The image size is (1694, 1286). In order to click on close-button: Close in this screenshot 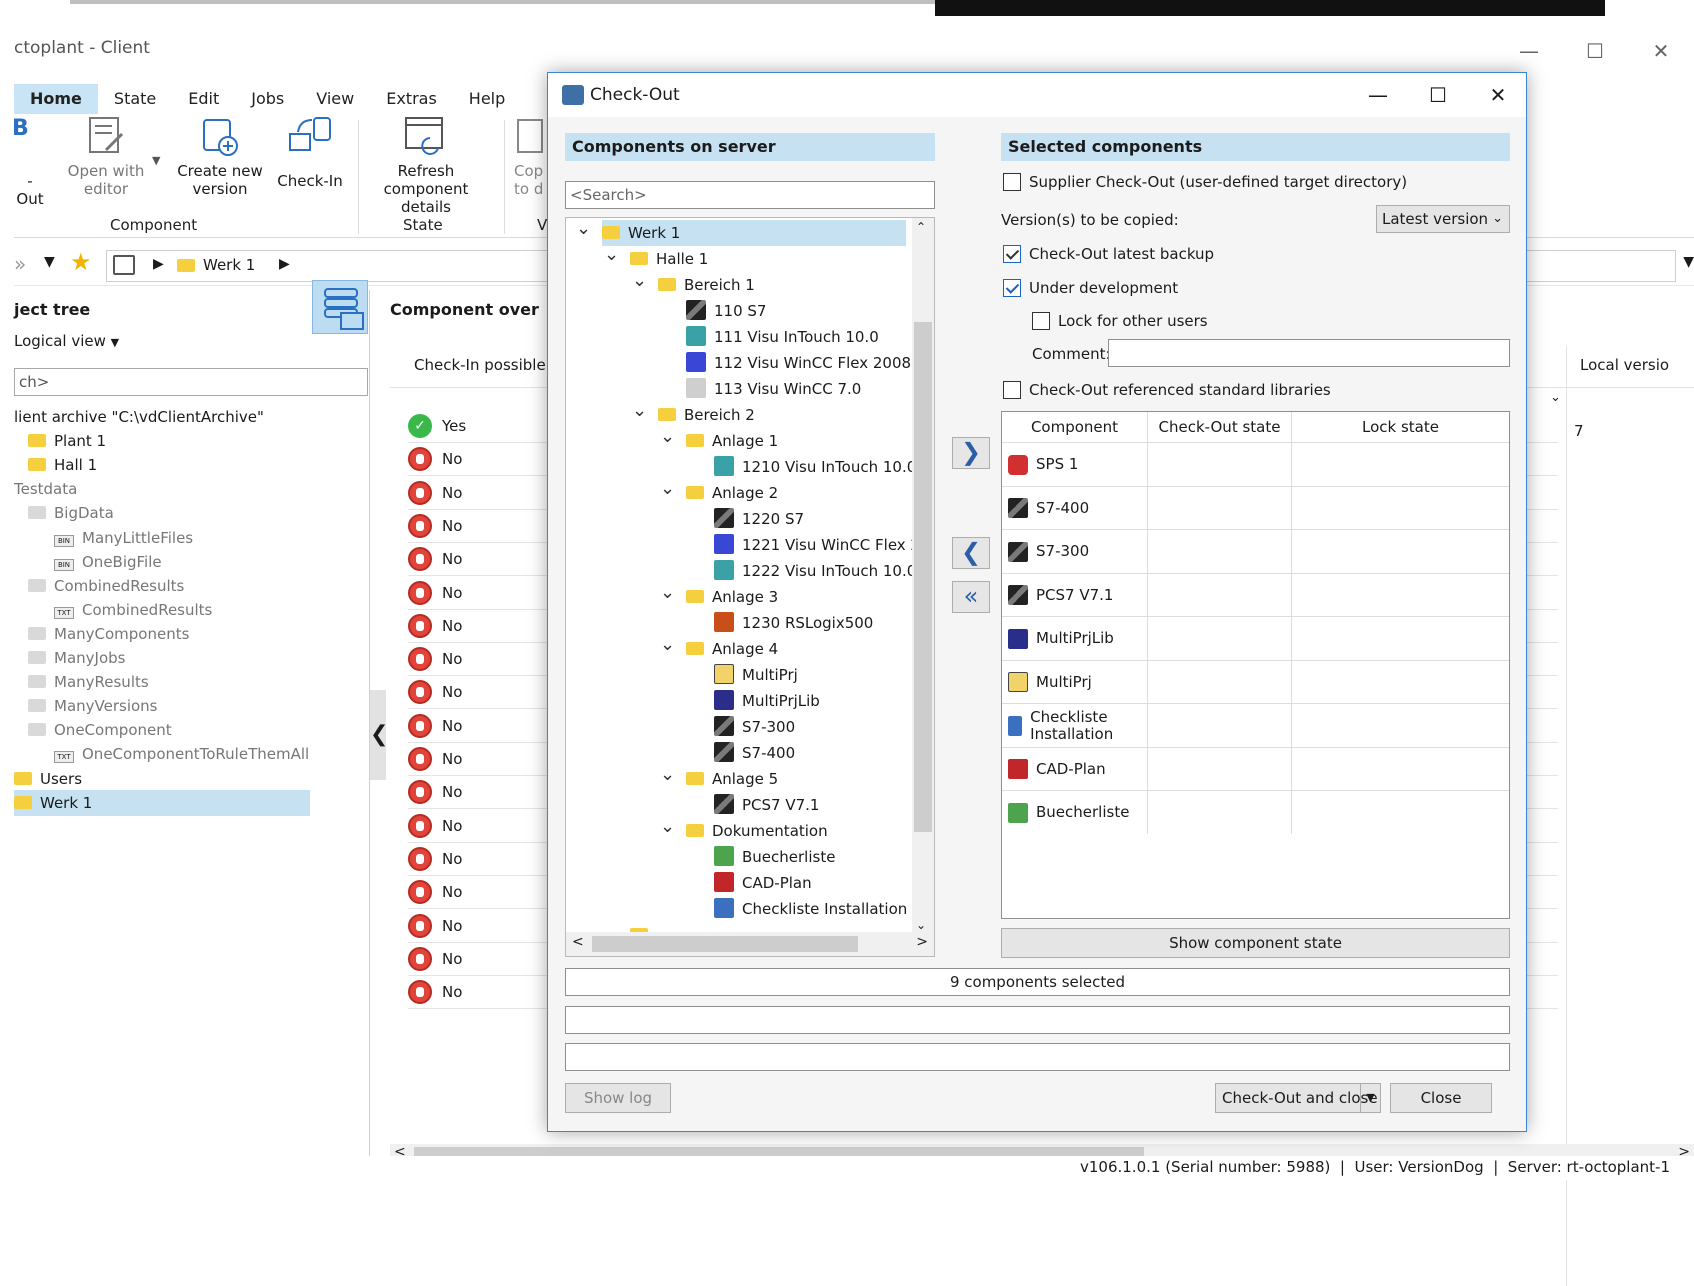, I will do `click(1441, 1098)`.